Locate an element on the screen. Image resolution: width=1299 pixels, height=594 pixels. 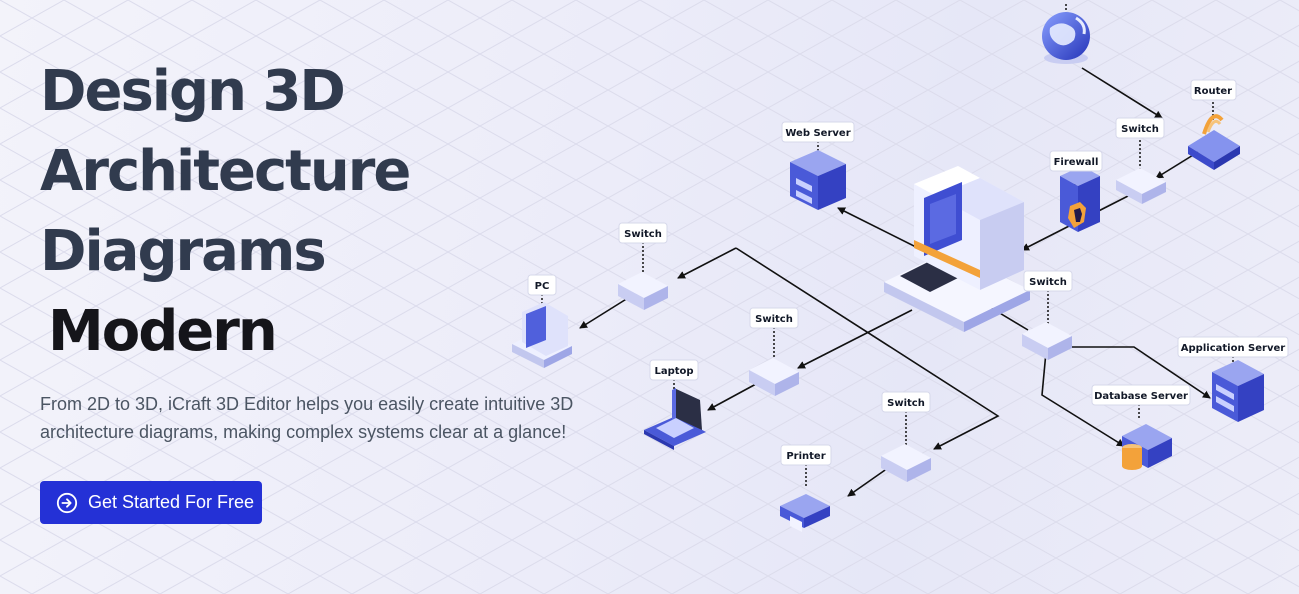
label-application-server: Application Server is located at coordinates (1233, 347).